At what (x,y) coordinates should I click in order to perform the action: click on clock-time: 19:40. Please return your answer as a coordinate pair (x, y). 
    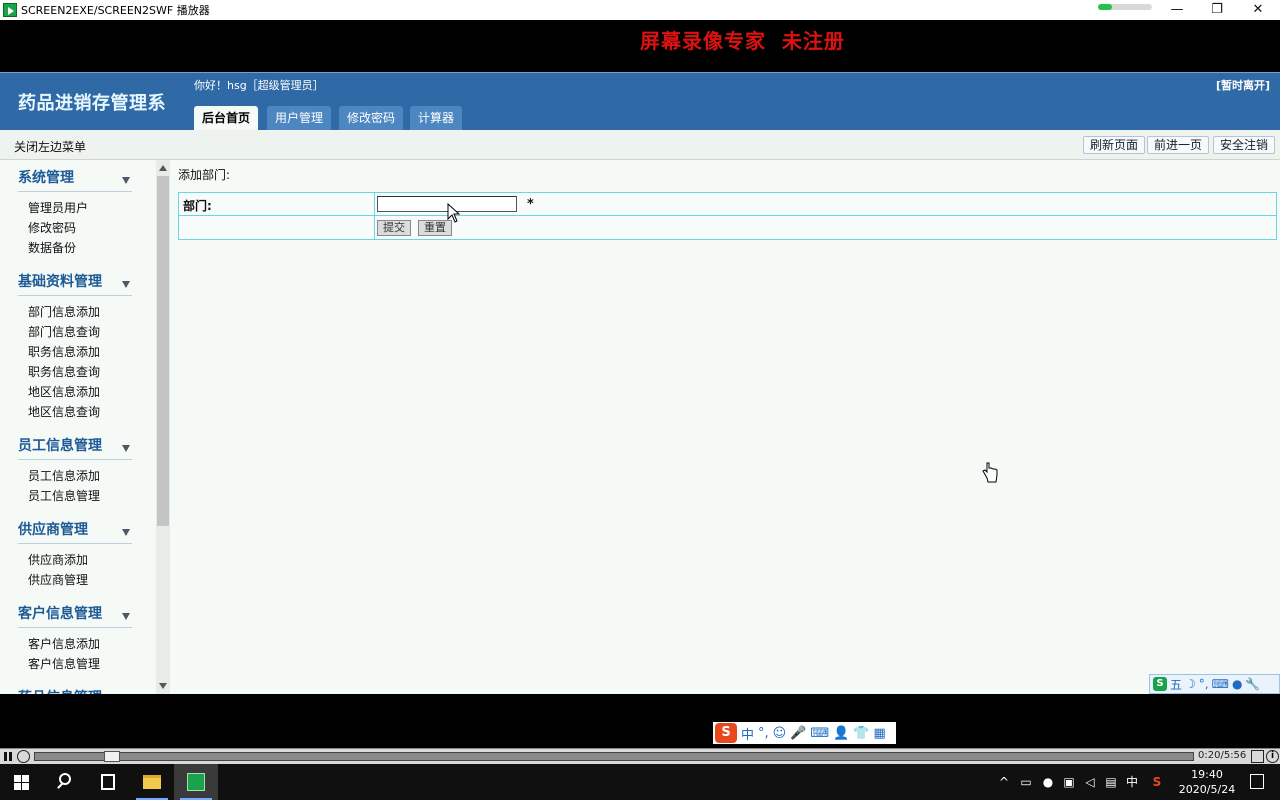
    Looking at the image, I should click on (1207, 774).